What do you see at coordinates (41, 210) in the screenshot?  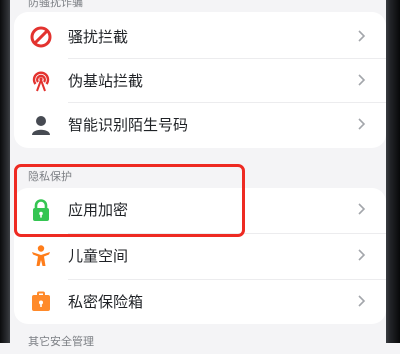 I see `lock-icon` at bounding box center [41, 210].